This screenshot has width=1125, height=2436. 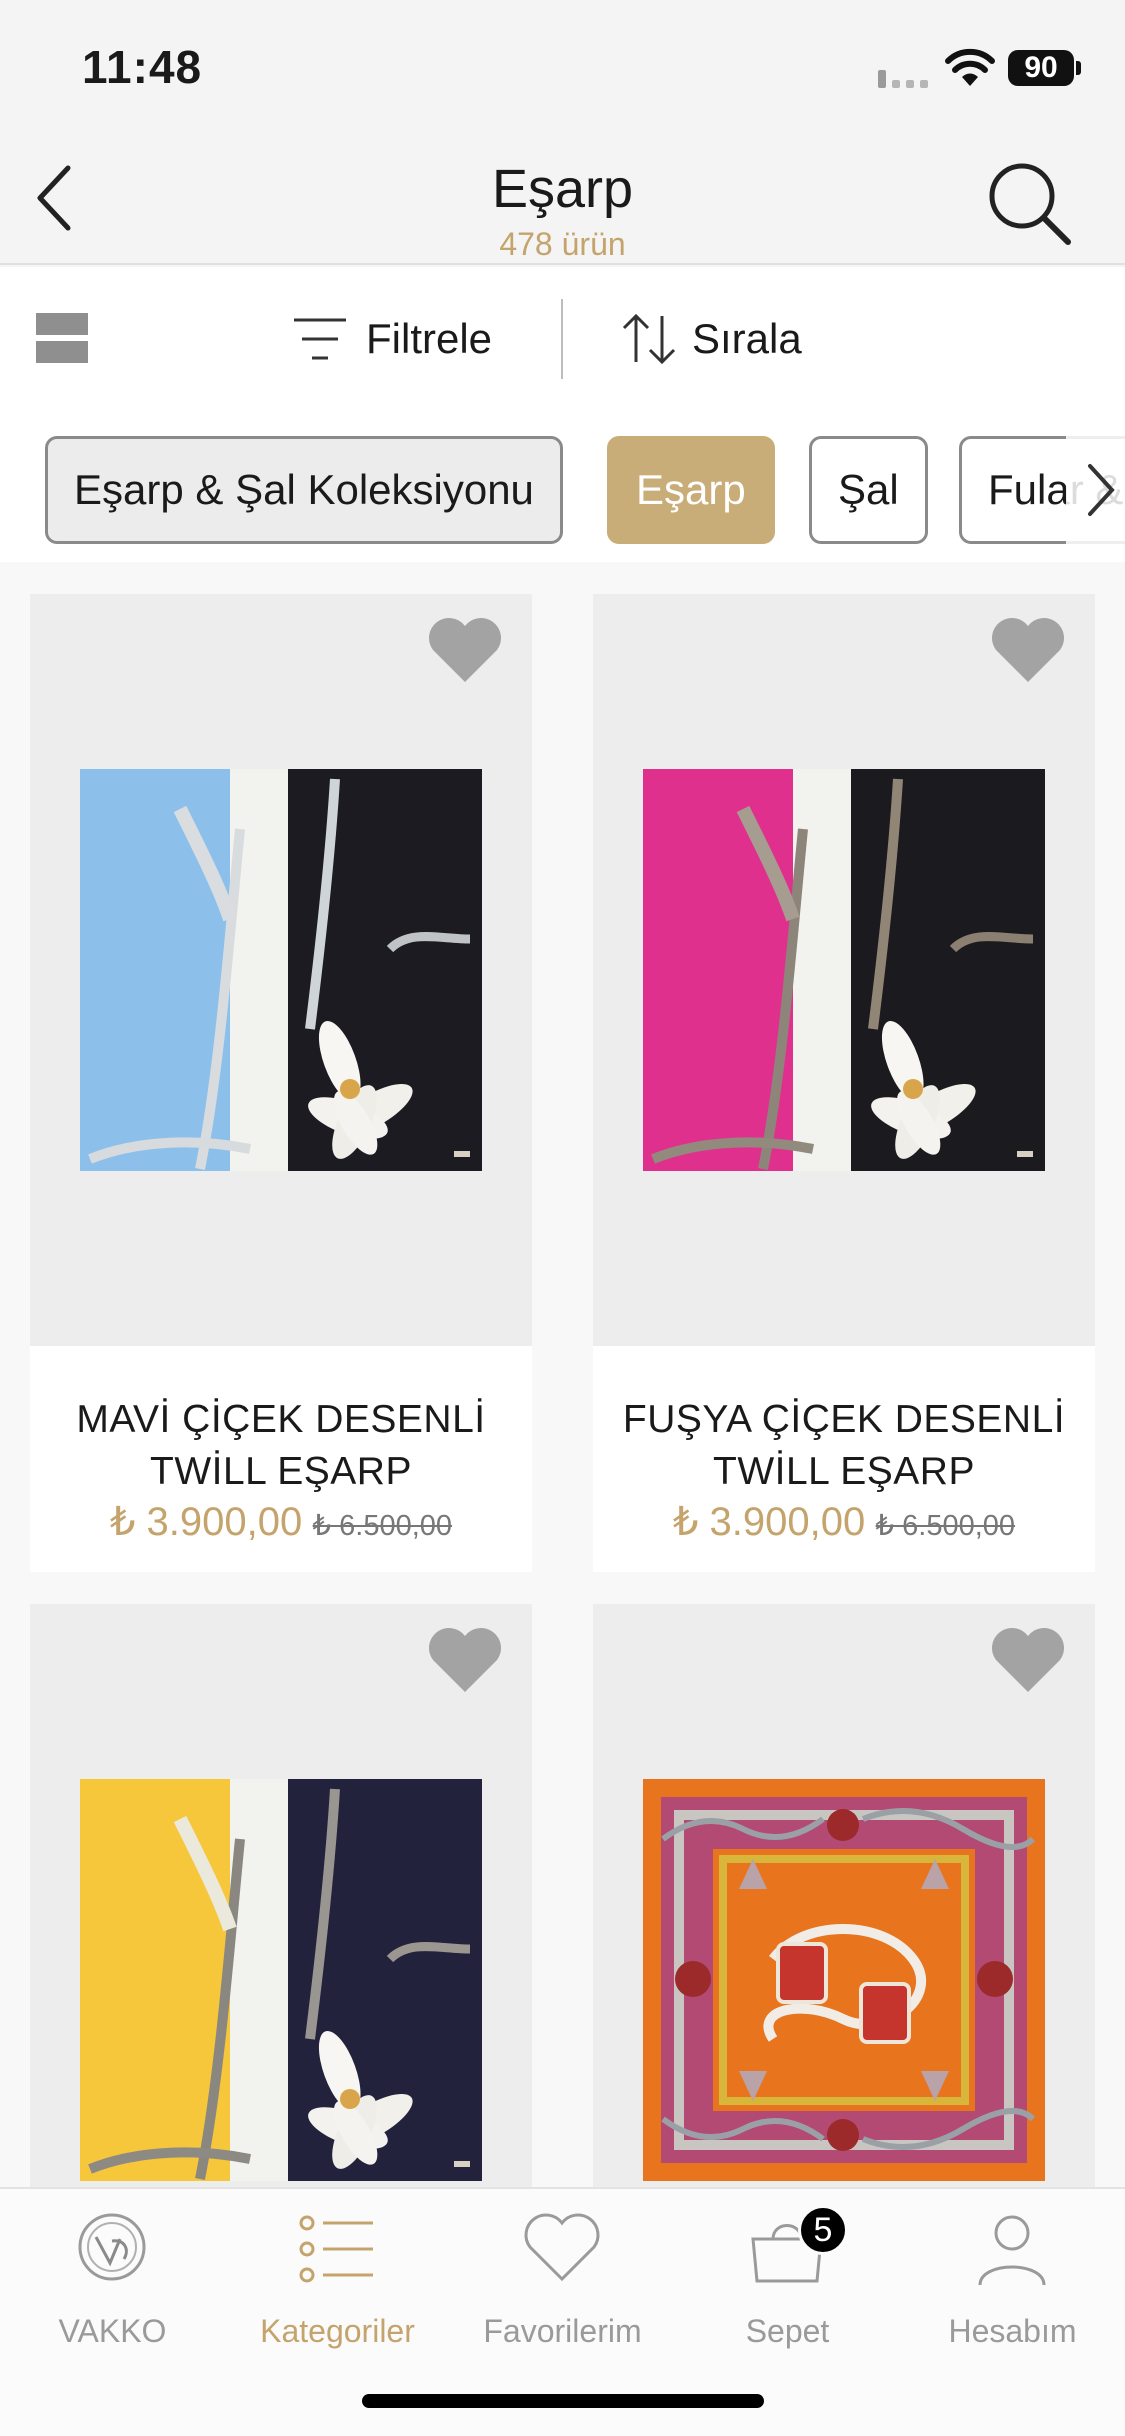 I want to click on home-indicator, so click(x=563, y=2401).